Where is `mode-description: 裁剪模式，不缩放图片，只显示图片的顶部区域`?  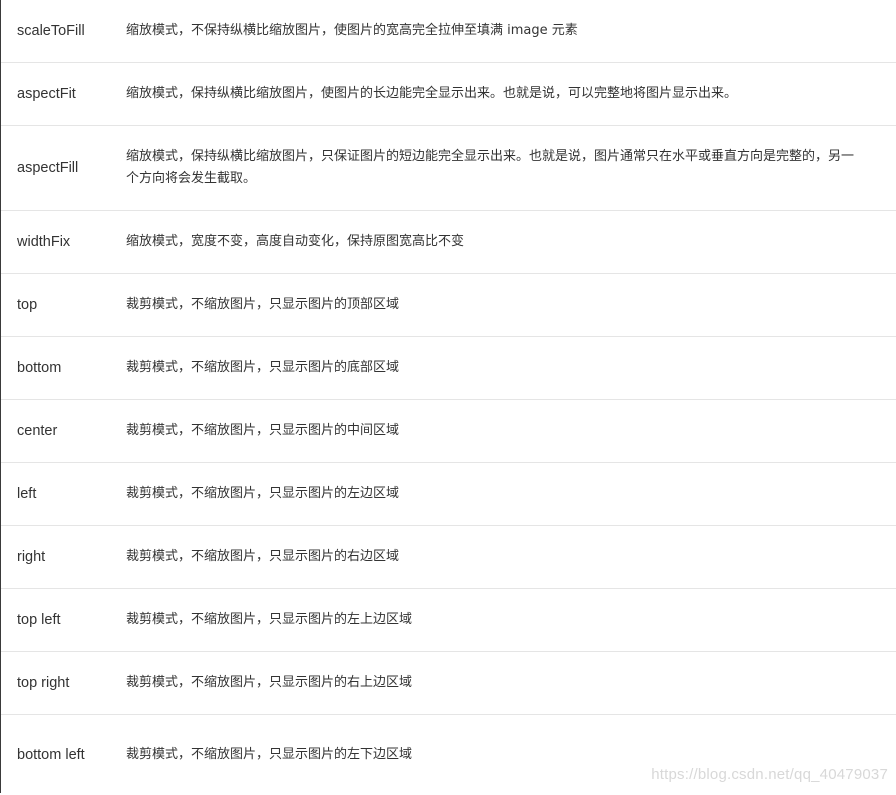
mode-description: 裁剪模式，不缩放图片，只显示图片的顶部区域 is located at coordinates (503, 305).